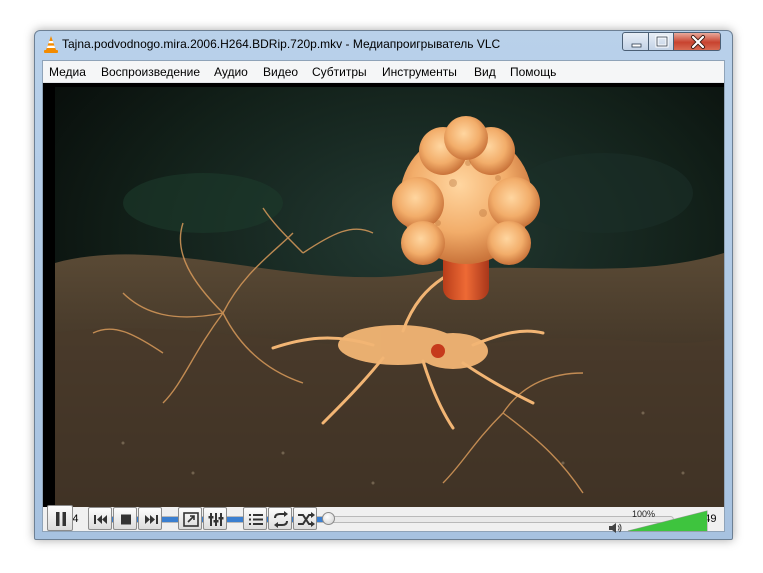  I want to click on skip-previous-icon, so click(100, 519).